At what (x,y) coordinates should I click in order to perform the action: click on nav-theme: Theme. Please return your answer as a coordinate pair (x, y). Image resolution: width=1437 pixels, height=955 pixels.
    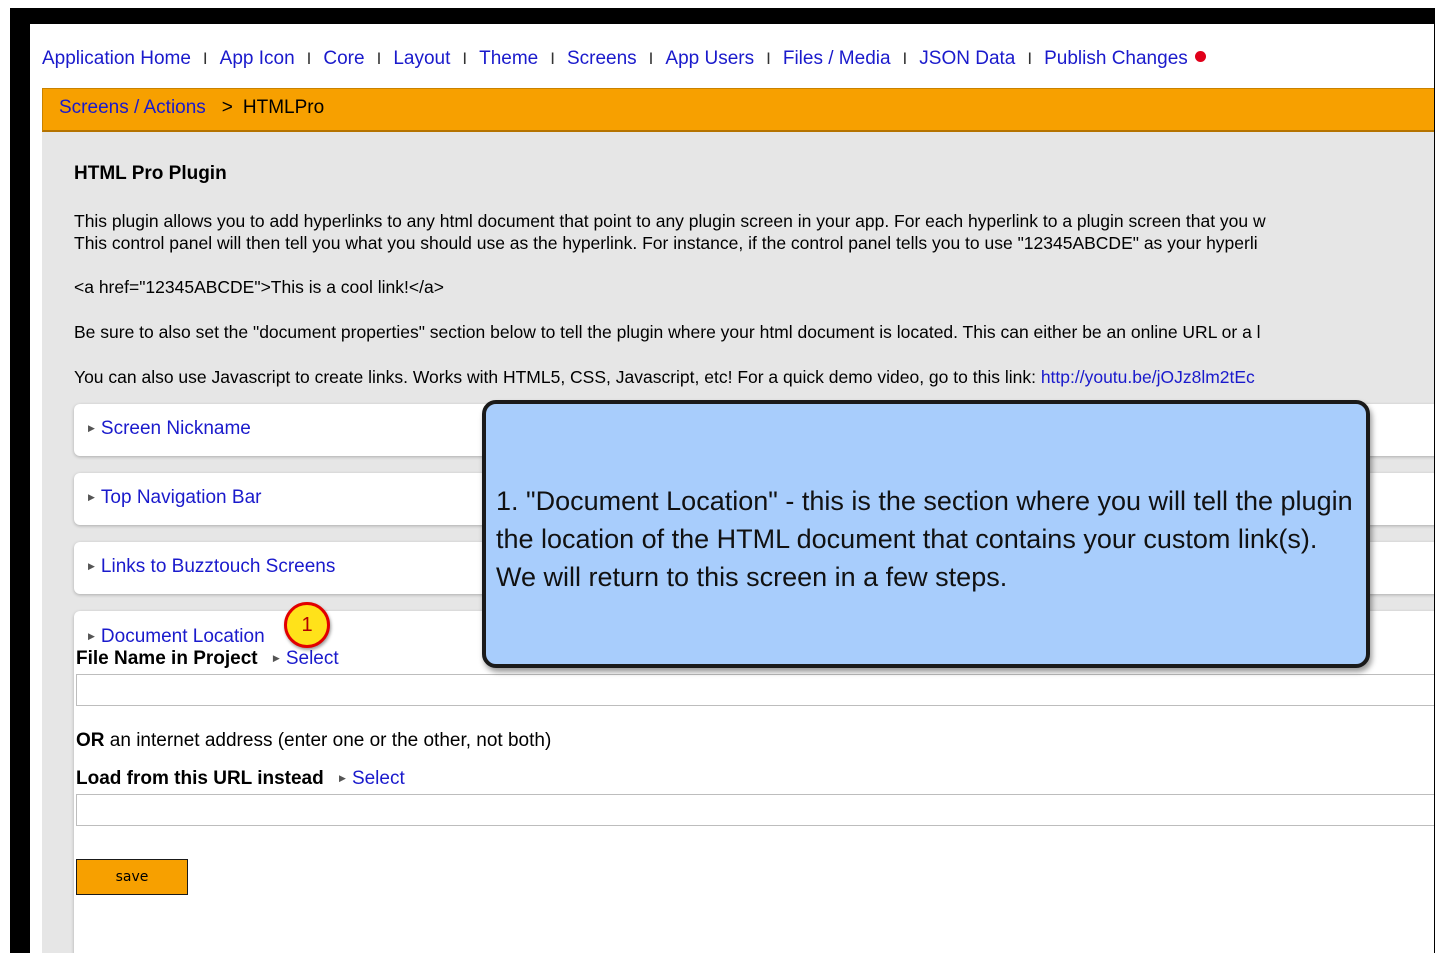
    Looking at the image, I should click on (508, 58).